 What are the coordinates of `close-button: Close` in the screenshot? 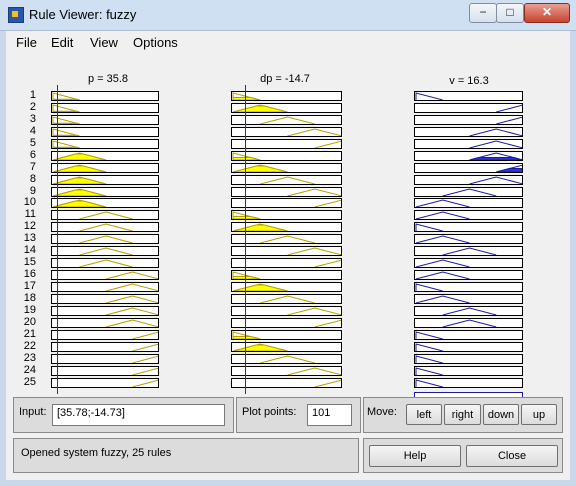 It's located at (512, 456).